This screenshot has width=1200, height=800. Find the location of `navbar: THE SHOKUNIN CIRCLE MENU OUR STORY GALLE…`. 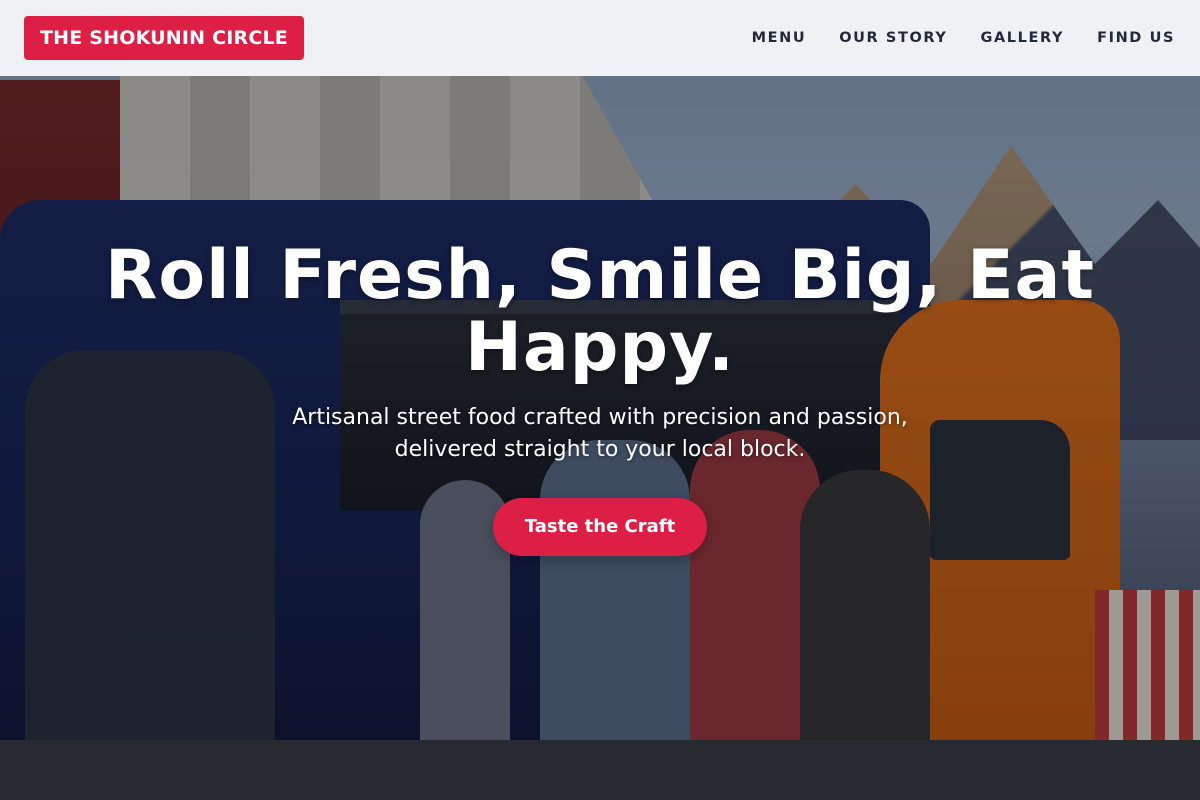

navbar: THE SHOKUNIN CIRCLE MENU OUR STORY GALLE… is located at coordinates (600, 38).